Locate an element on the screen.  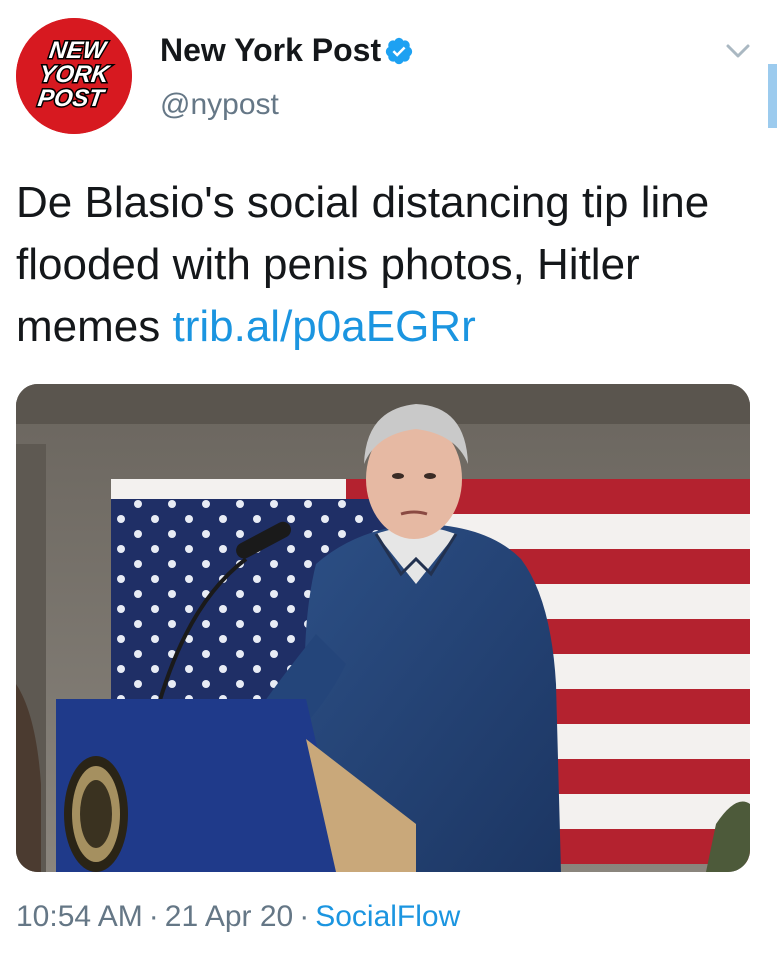
logo-line-post: POST is located at coordinates (71, 98).